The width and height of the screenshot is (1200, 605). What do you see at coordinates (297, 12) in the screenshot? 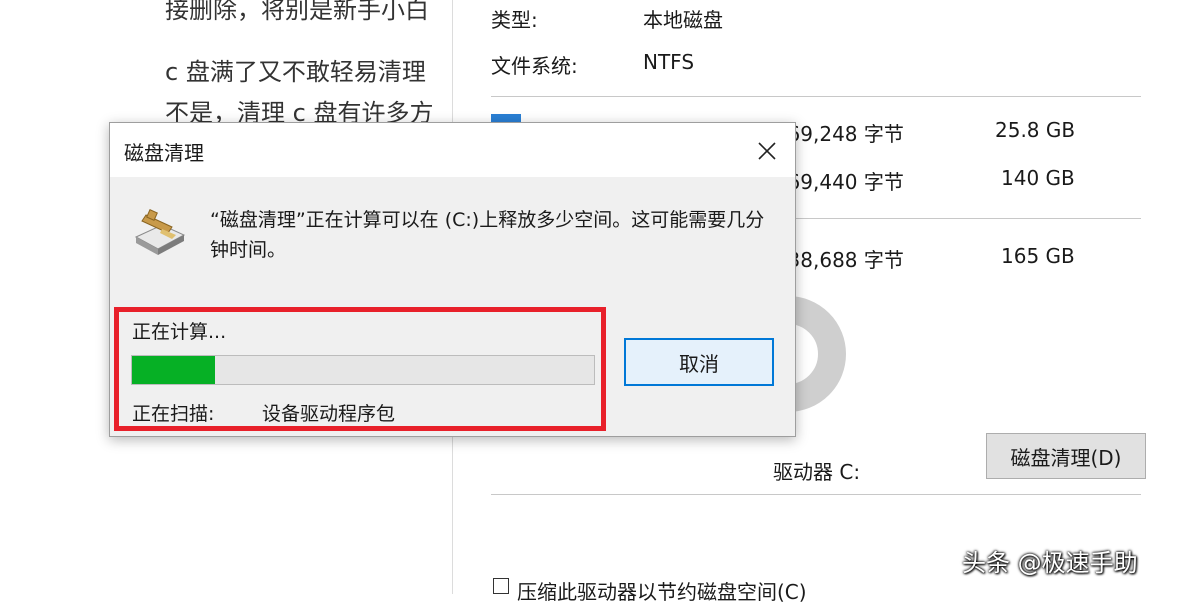
I see `article-line: 接删除，将别是新手小白` at bounding box center [297, 12].